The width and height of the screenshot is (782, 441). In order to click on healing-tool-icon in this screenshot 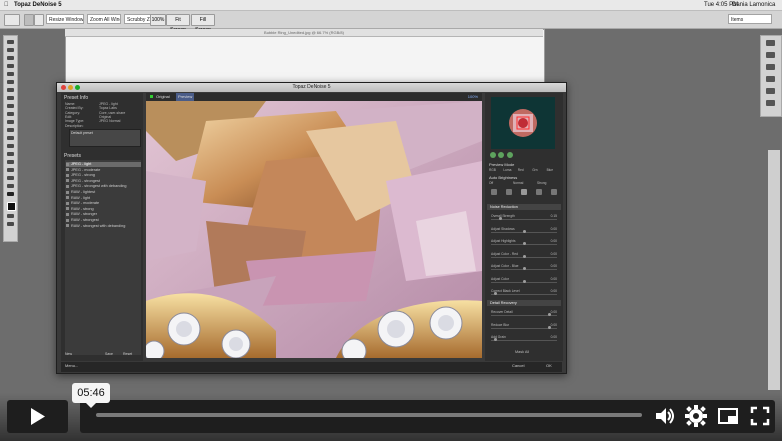, I will do `click(10, 90)`.